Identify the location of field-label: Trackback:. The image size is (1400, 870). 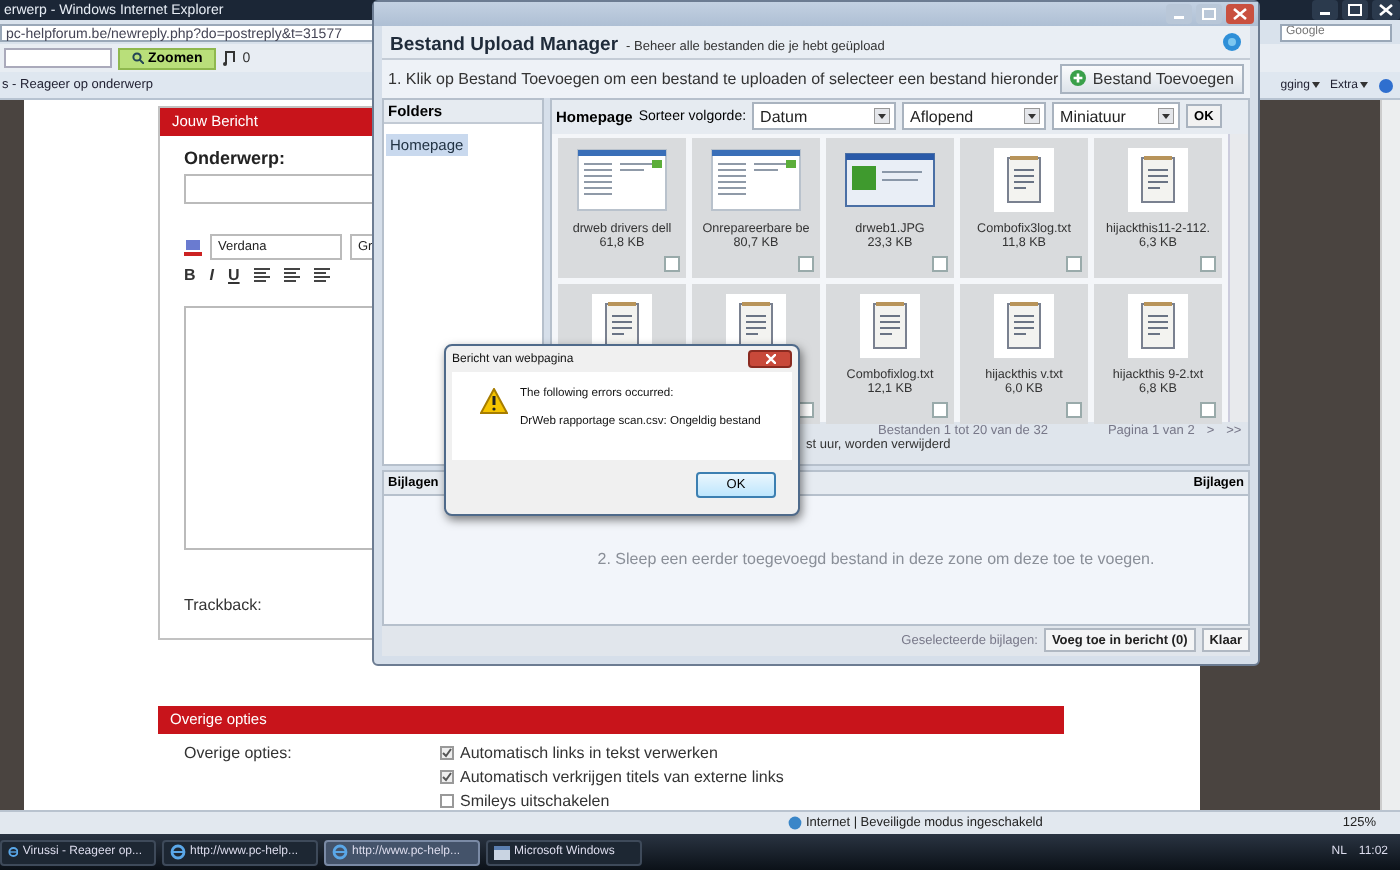
(224, 605).